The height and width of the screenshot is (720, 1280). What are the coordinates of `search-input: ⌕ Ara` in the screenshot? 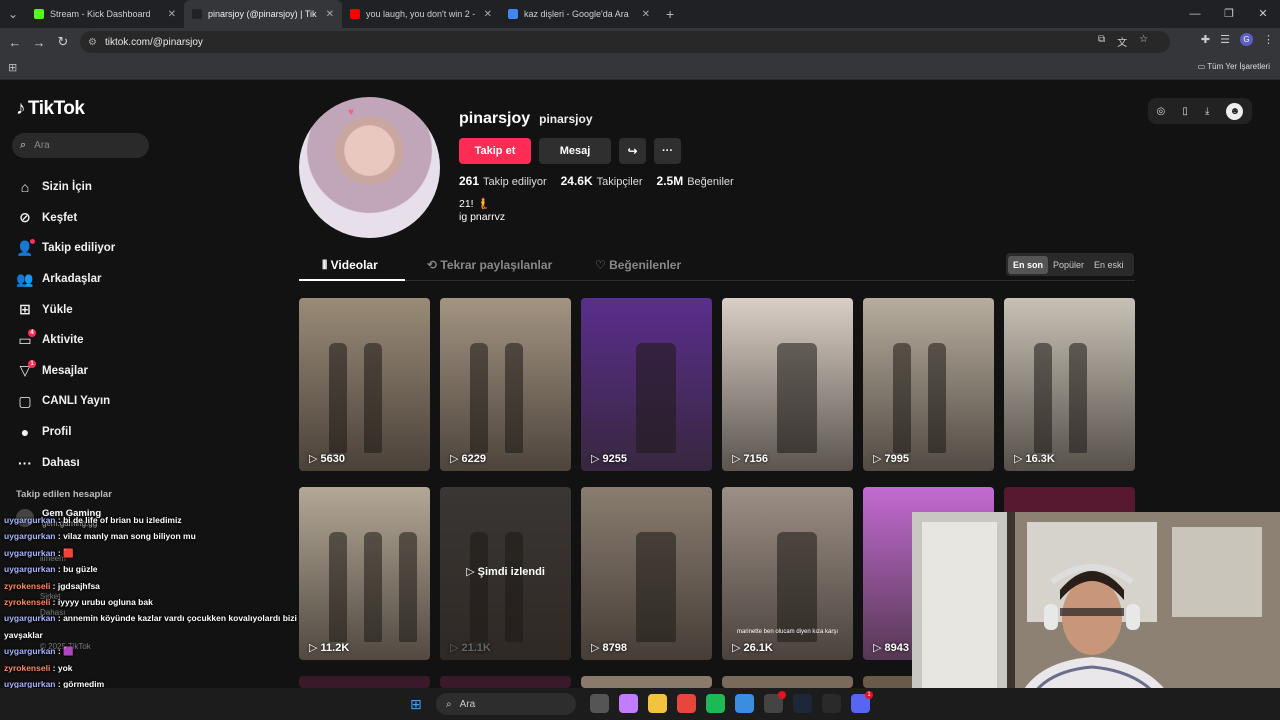 It's located at (80, 145).